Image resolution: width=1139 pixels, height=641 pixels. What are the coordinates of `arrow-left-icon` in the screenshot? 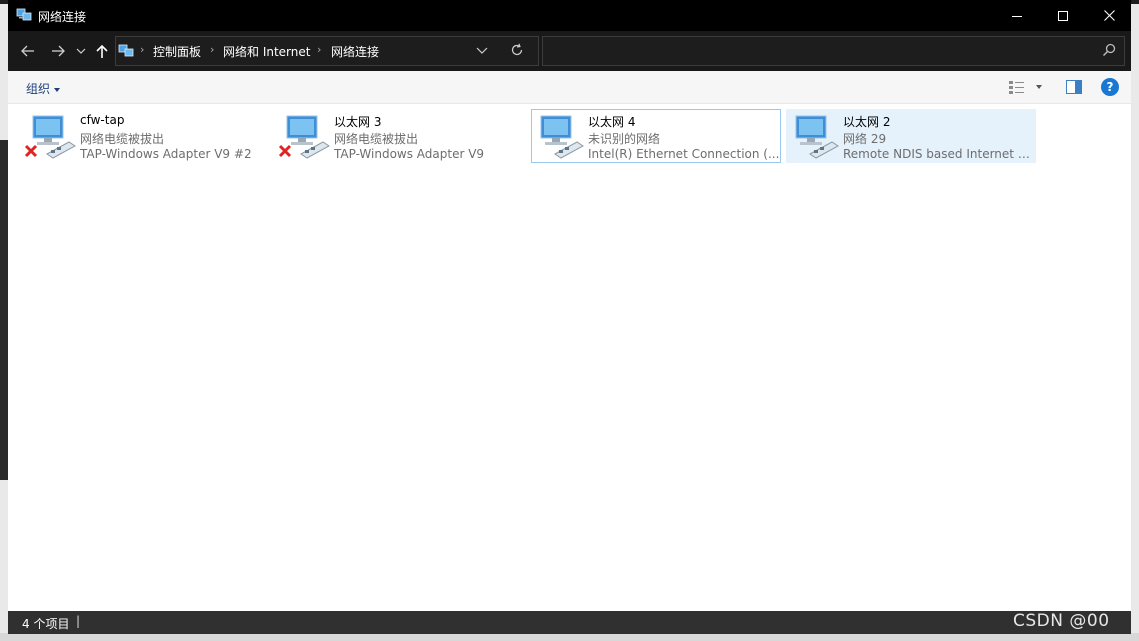 It's located at (27, 51).